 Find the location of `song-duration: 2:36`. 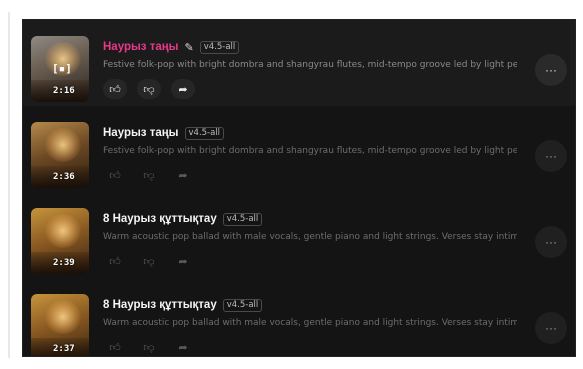

song-duration: 2:36 is located at coordinates (64, 177).